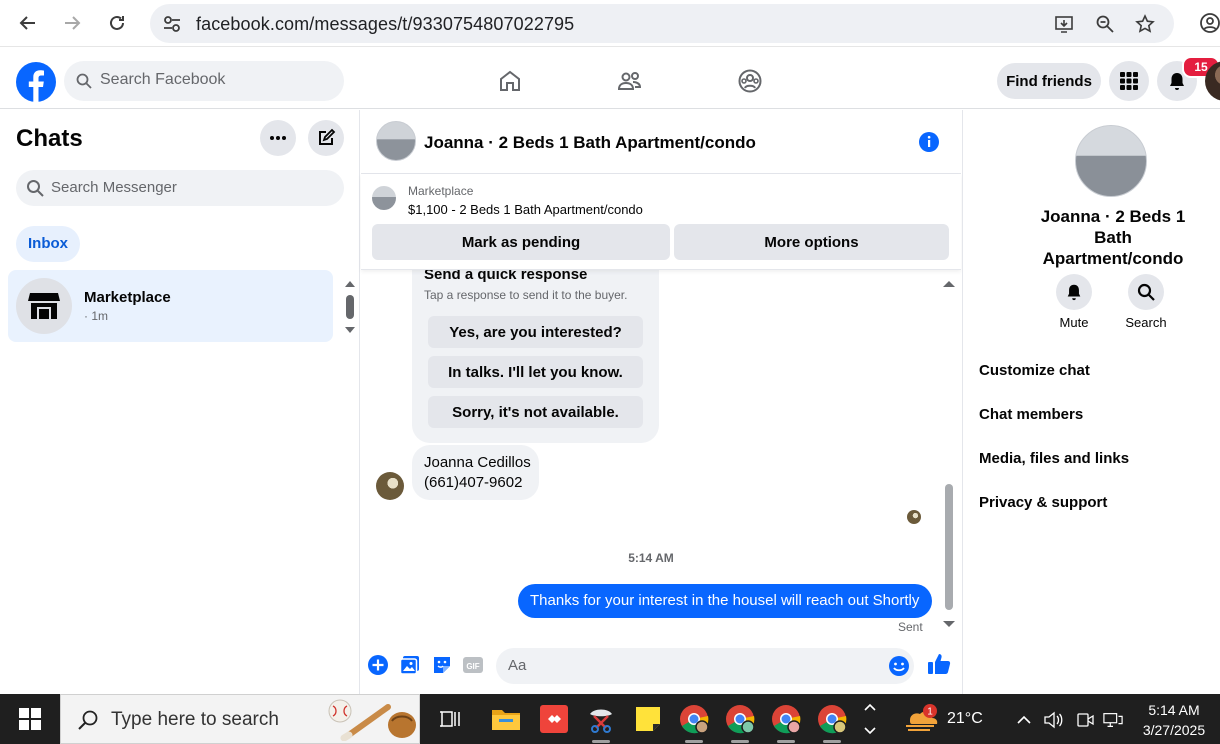 The width and height of the screenshot is (1220, 744). I want to click on message-timestamp: 5:14 AM, so click(651, 558).